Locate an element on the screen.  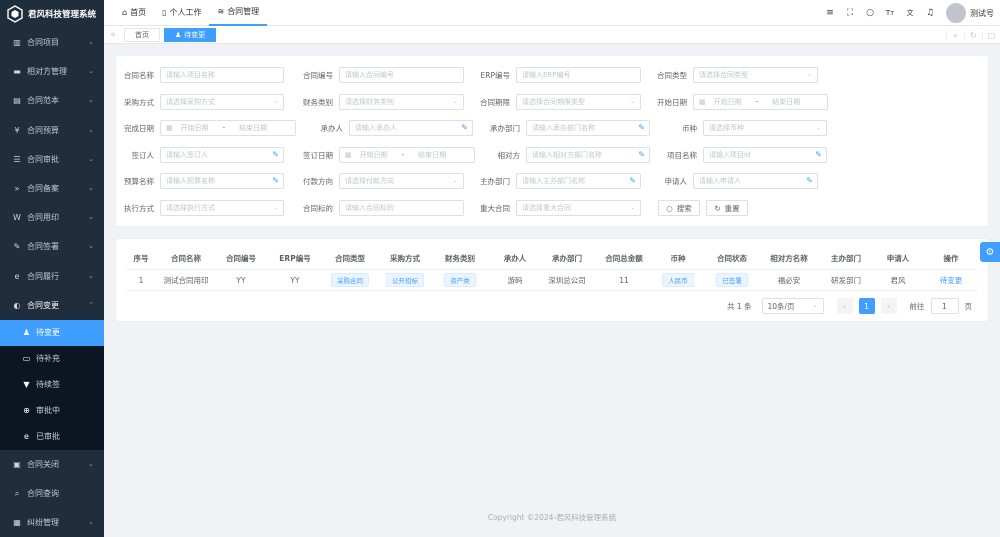
calendar-icon: ▦ is located at coordinates (169, 128).